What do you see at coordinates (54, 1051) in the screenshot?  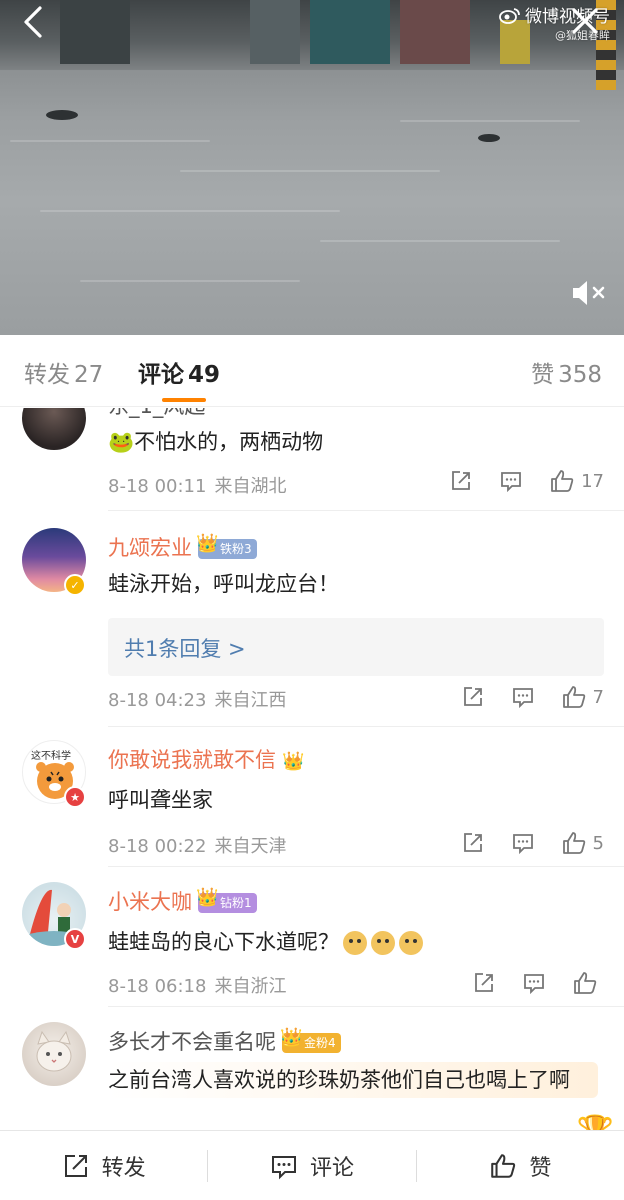 I see `cat-avatar-icon` at bounding box center [54, 1051].